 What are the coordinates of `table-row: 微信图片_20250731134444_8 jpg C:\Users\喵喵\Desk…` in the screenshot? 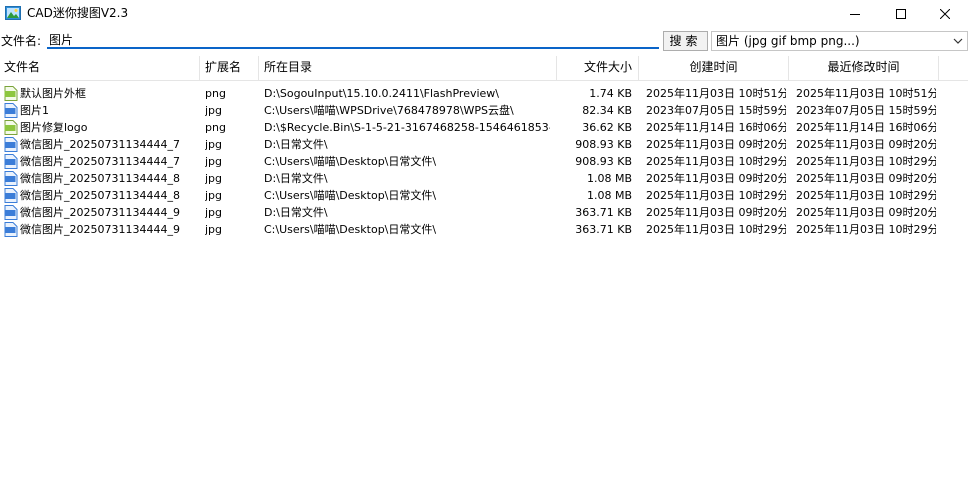 It's located at (484, 195).